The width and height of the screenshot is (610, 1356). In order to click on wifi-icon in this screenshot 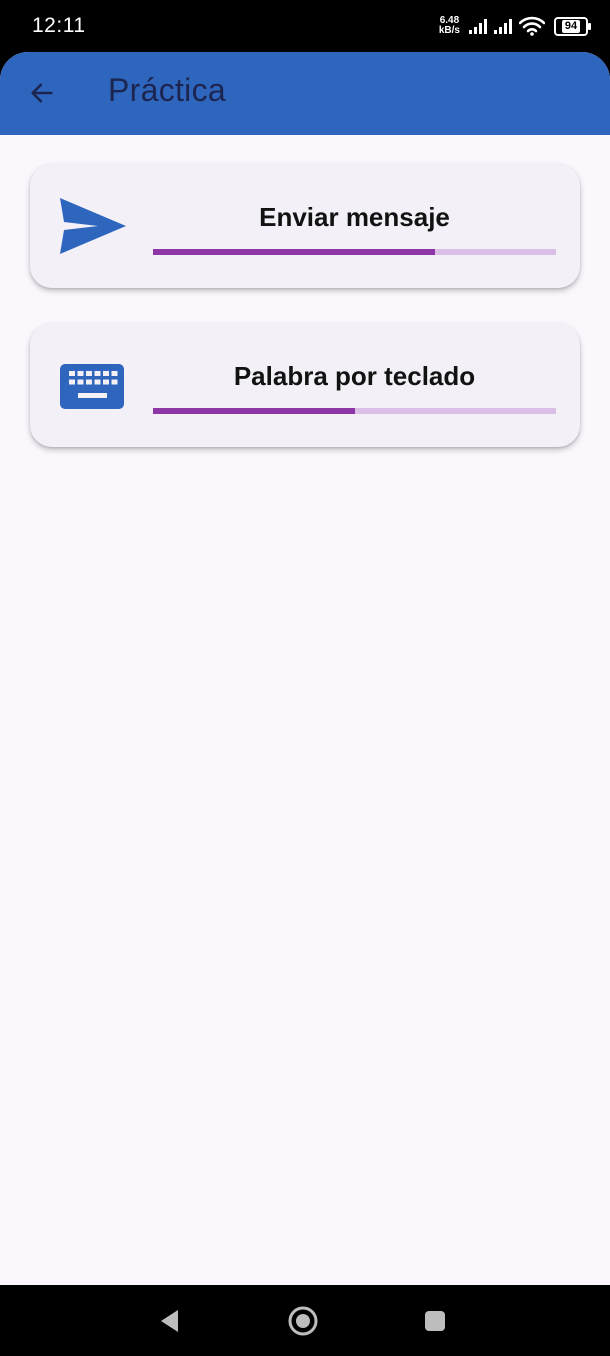, I will do `click(532, 26)`.